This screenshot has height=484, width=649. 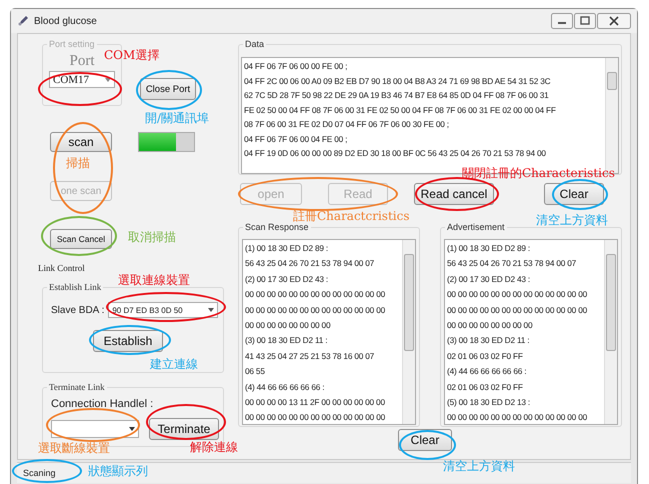 I want to click on close-icon, so click(x=614, y=21).